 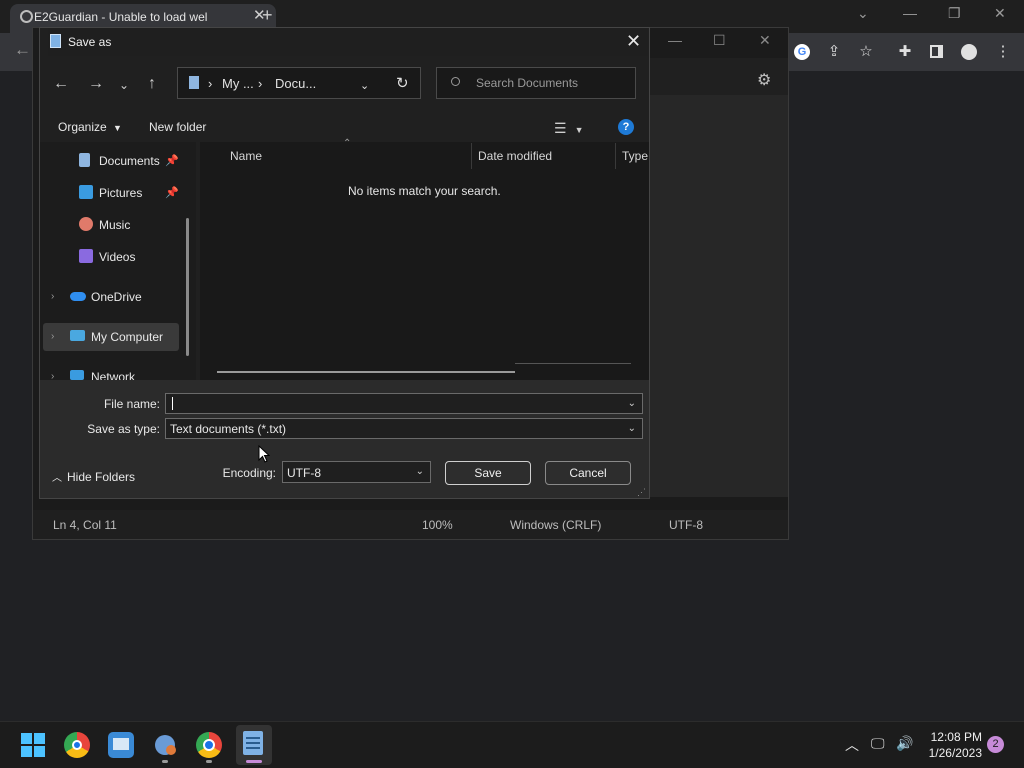 What do you see at coordinates (905, 52) in the screenshot?
I see `extensions-icon: ✚` at bounding box center [905, 52].